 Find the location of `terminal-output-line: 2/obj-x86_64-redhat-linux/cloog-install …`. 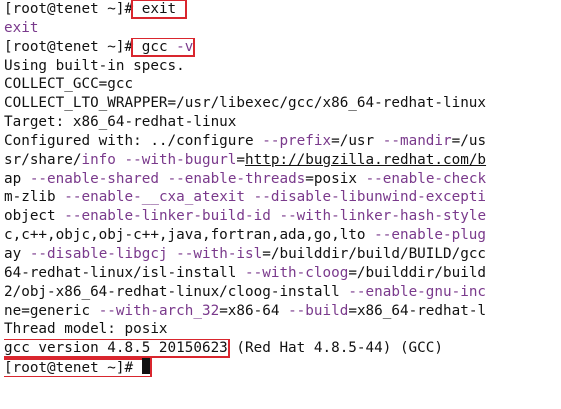

terminal-output-line: 2/obj-x86_64-redhat-linux/cloog-install … is located at coordinates (282, 292).